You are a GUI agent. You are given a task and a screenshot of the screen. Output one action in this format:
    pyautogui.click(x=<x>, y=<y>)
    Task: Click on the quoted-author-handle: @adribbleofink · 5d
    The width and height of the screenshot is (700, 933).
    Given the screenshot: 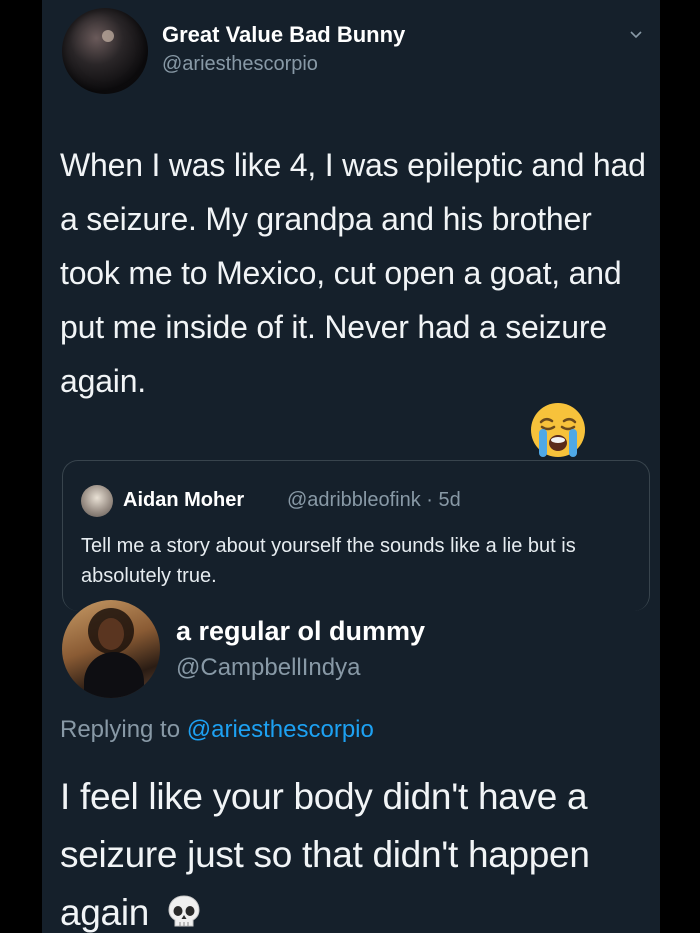 What is the action you would take?
    pyautogui.click(x=374, y=500)
    